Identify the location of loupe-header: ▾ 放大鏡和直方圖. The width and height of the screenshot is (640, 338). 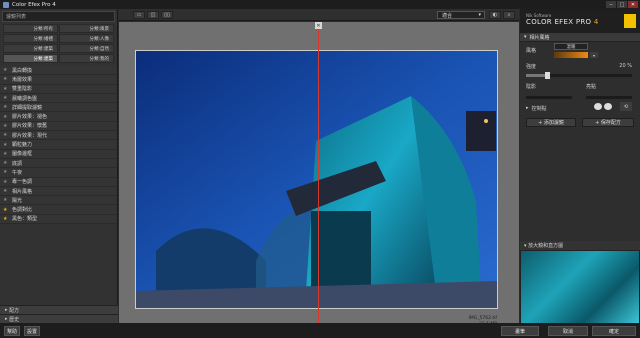
(580, 245).